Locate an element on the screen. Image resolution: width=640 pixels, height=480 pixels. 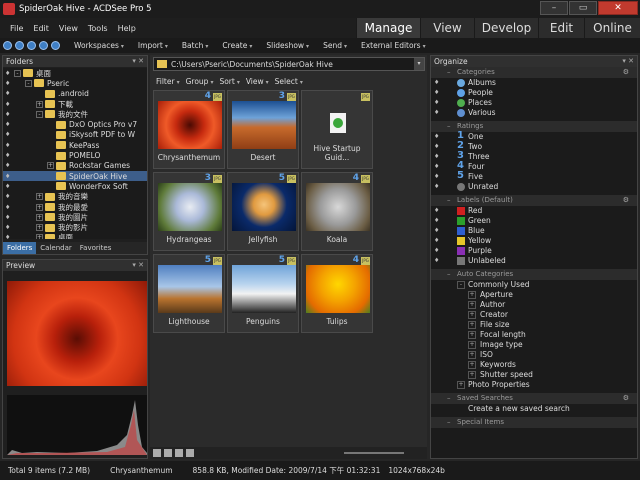
refresh-icon is located at coordinates (43, 45).